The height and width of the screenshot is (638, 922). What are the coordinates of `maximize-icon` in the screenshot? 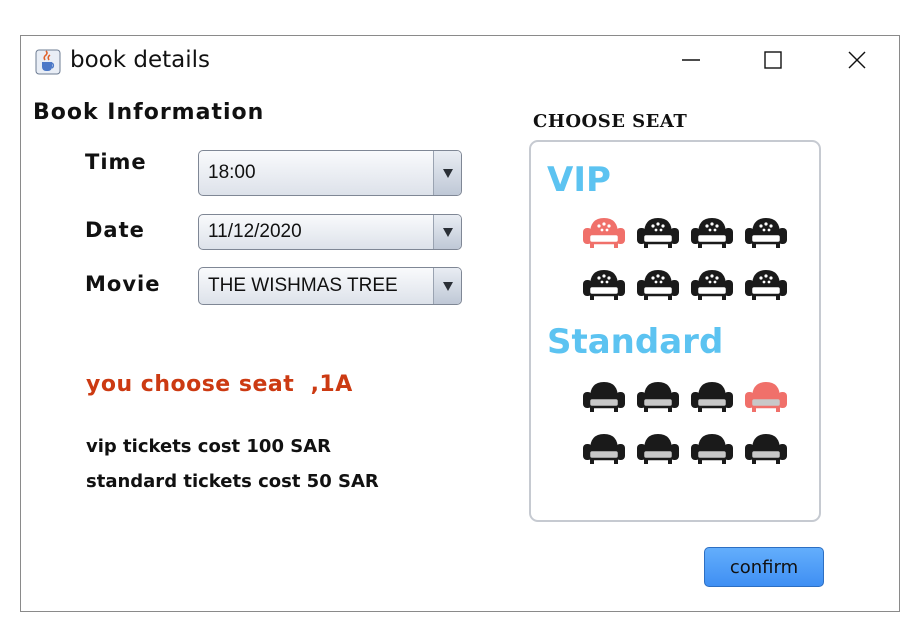 It's located at (773, 60).